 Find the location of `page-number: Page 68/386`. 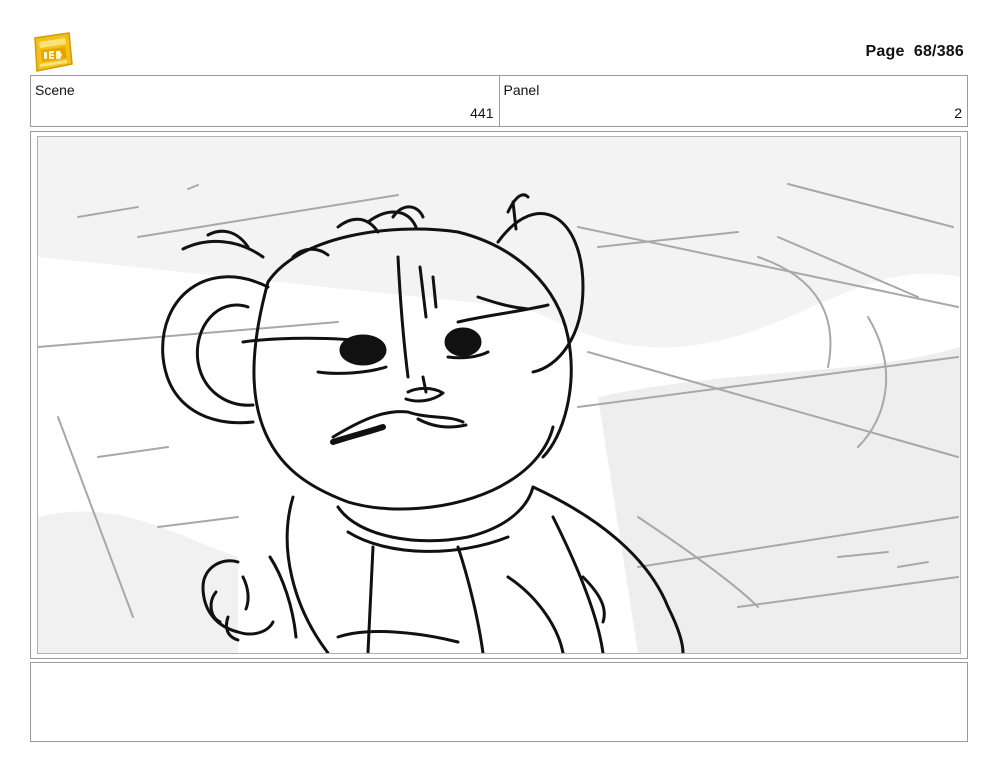

page-number: Page 68/386 is located at coordinates (915, 52).